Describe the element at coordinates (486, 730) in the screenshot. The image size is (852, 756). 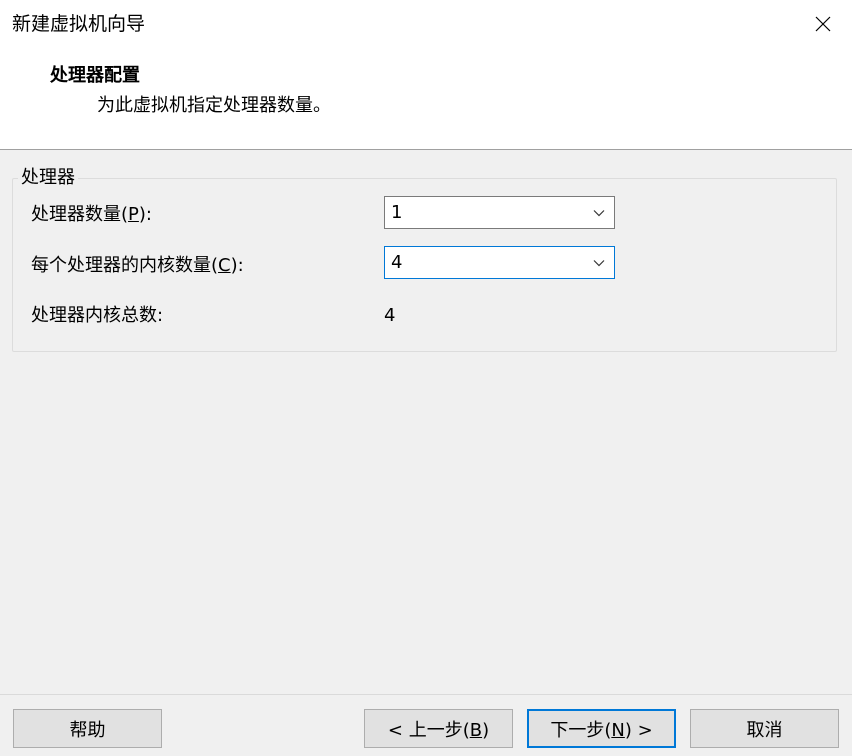
I see `back-button-text-end: )` at that location.